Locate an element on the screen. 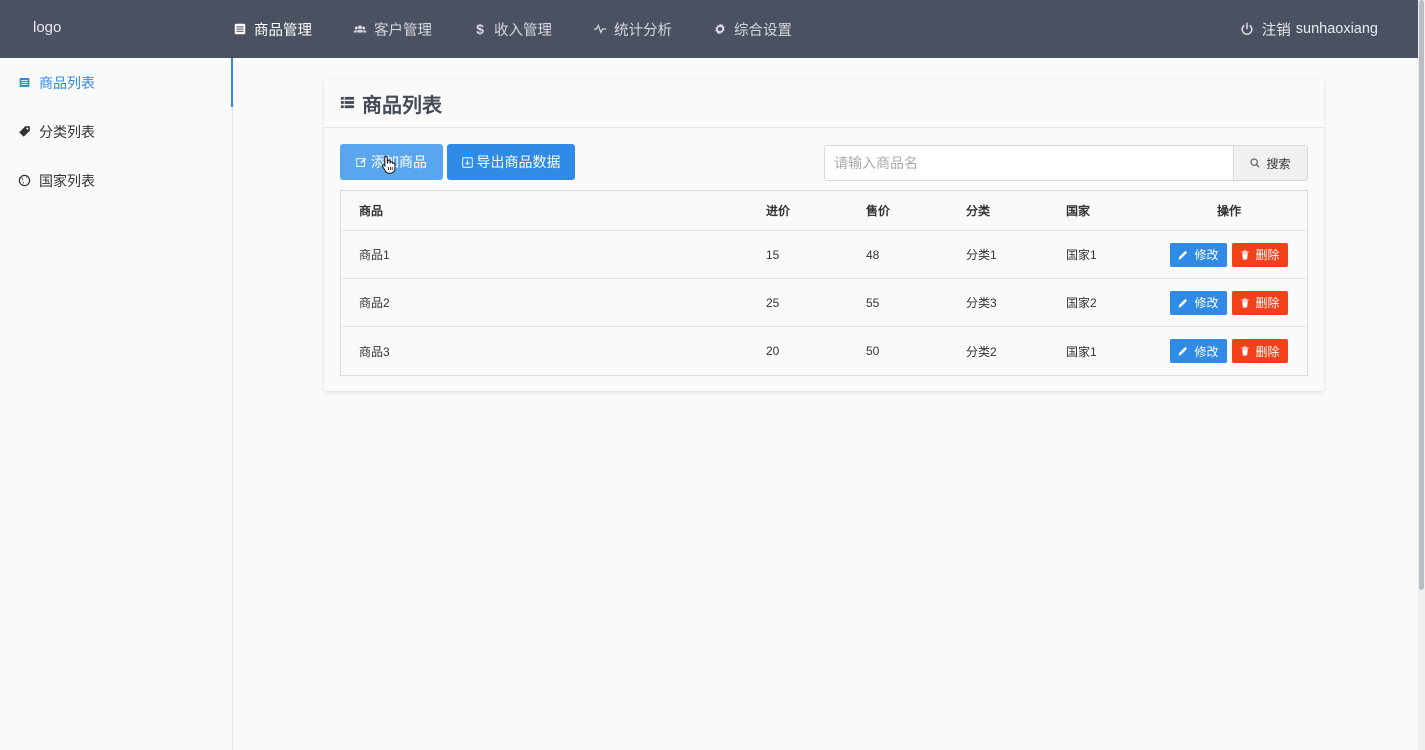 The height and width of the screenshot is (750, 1425). cell-price: 50 is located at coordinates (873, 351).